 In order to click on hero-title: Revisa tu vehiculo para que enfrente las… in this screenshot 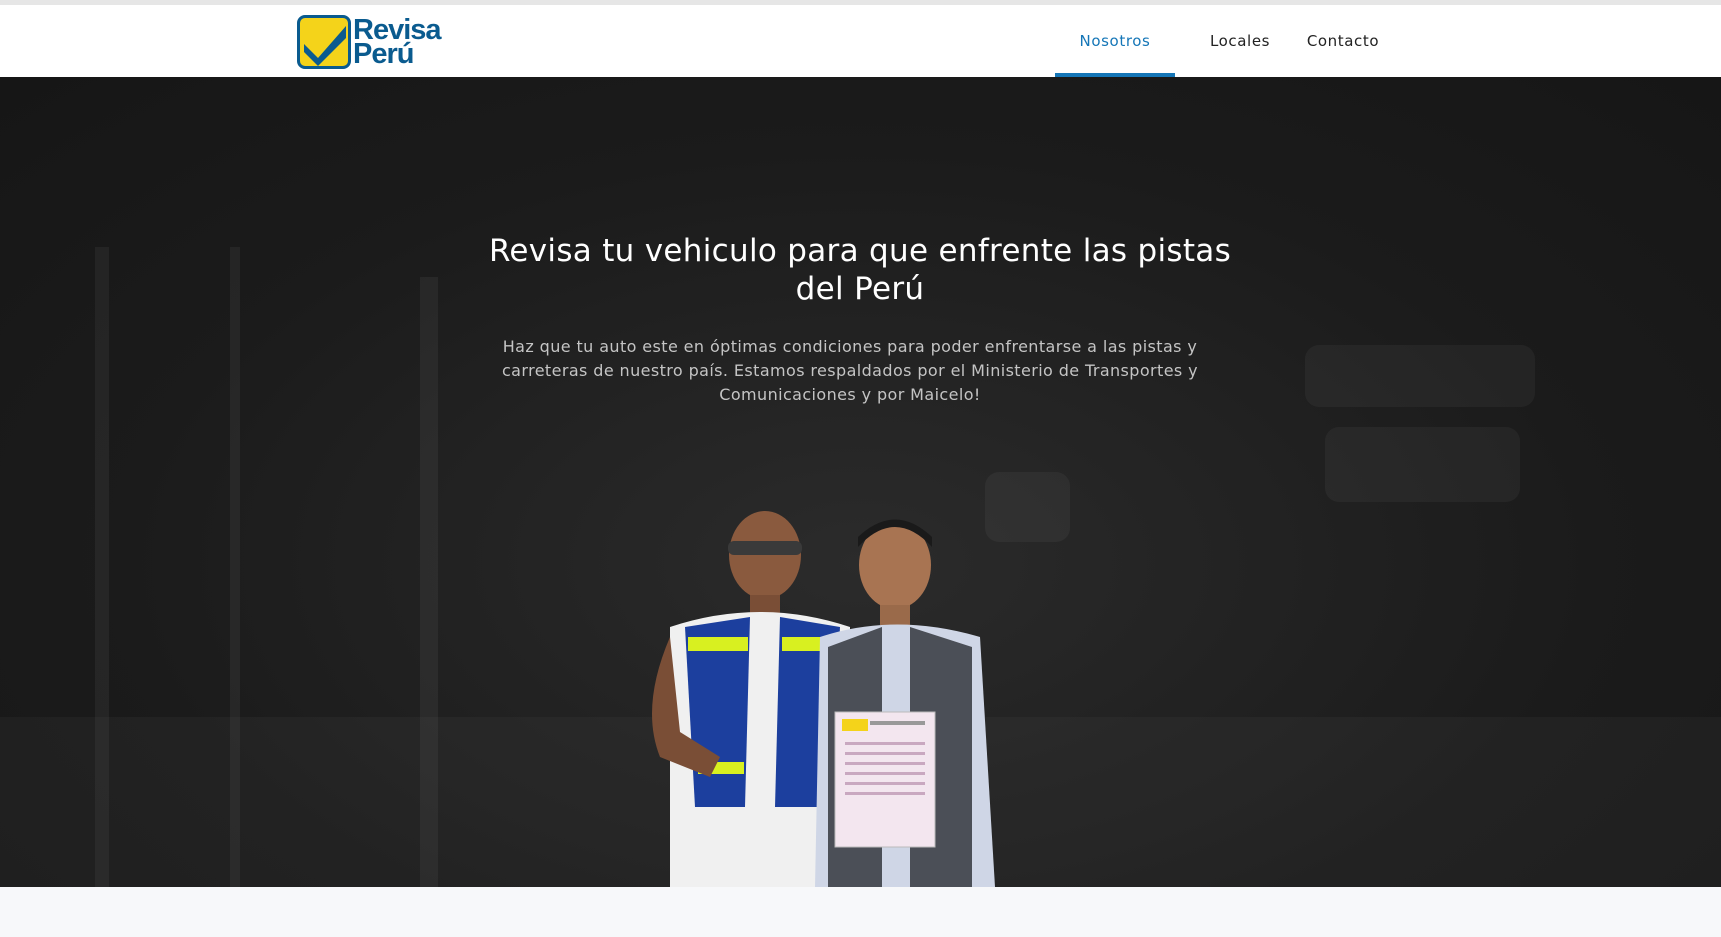, I will do `click(860, 270)`.